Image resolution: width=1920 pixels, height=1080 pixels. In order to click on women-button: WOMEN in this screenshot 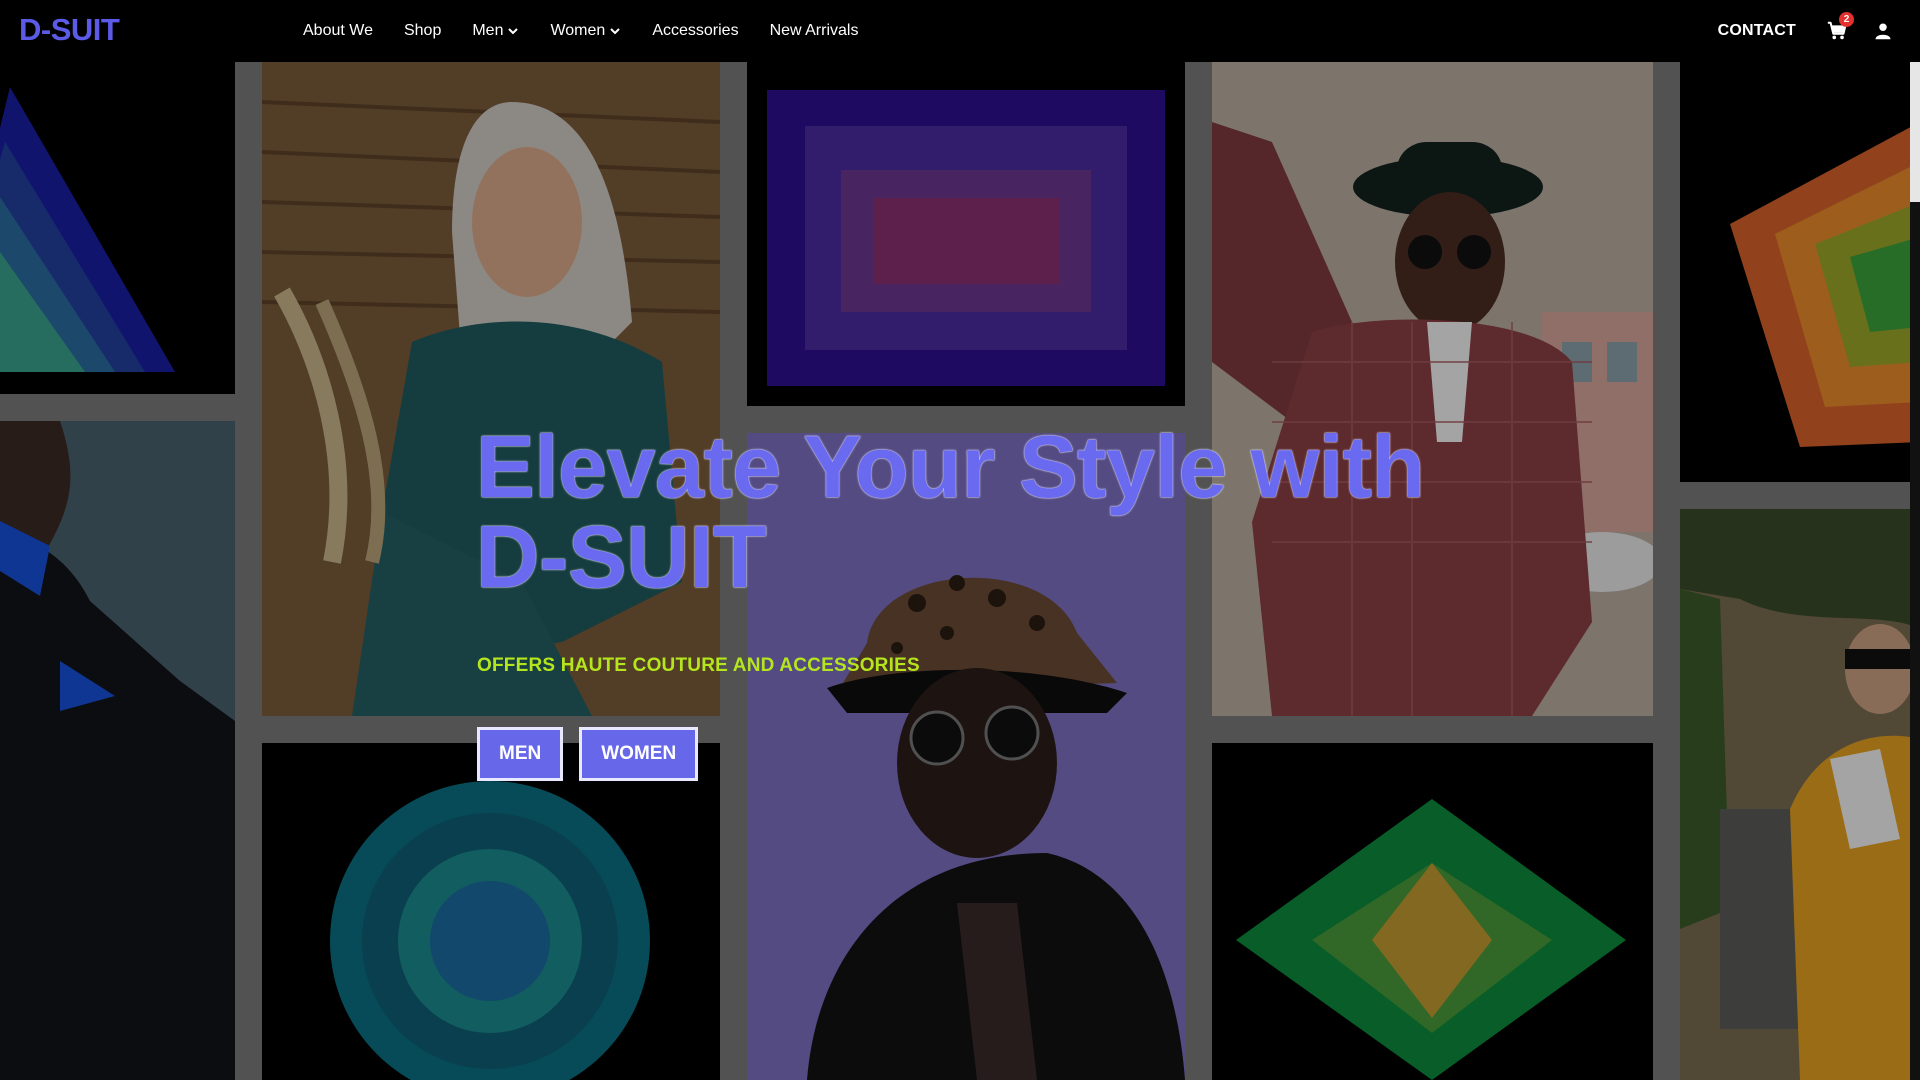, I will do `click(639, 754)`.